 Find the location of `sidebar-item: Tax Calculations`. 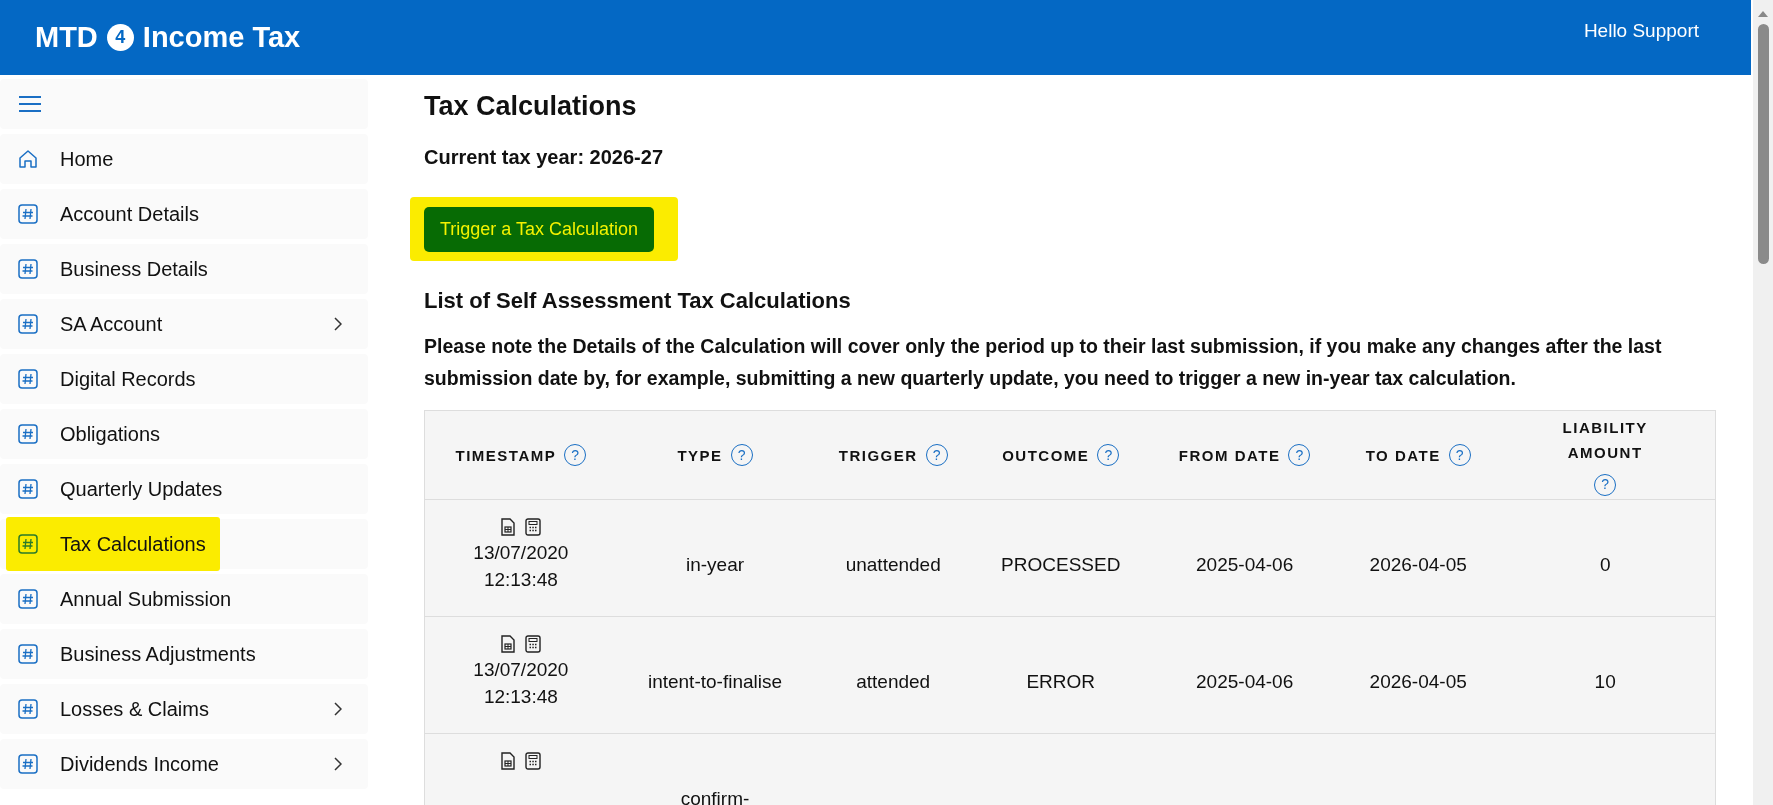

sidebar-item: Tax Calculations is located at coordinates (184, 544).